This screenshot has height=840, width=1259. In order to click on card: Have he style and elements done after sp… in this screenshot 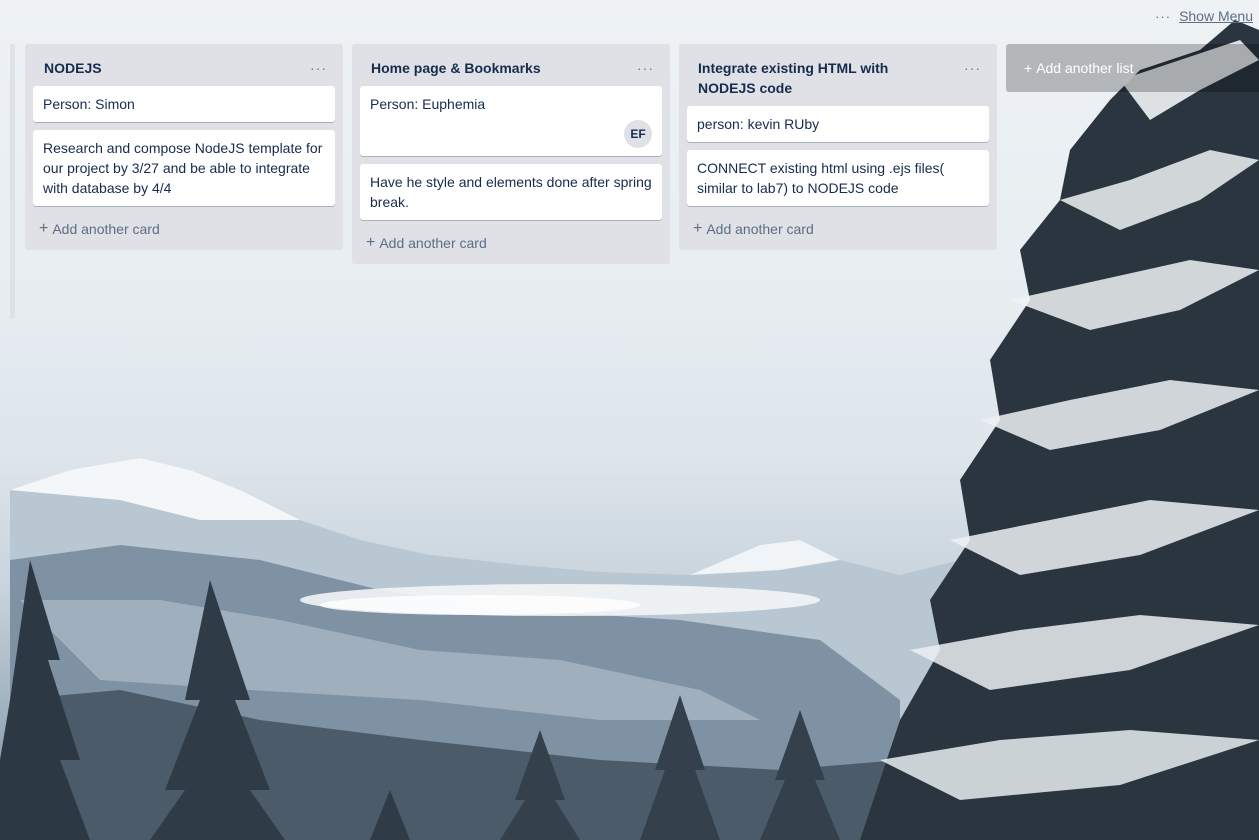, I will do `click(511, 192)`.